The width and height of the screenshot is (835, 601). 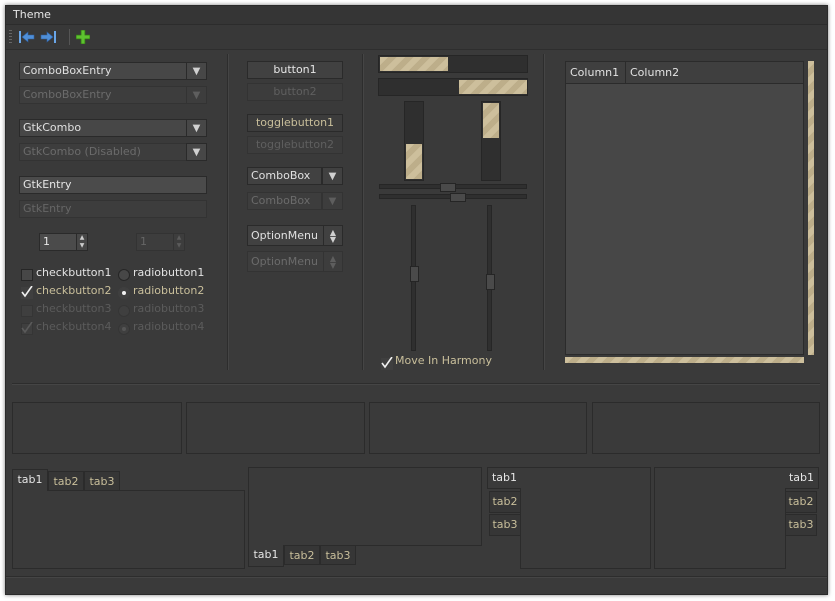 I want to click on hscale-1-handle, so click(x=448, y=187).